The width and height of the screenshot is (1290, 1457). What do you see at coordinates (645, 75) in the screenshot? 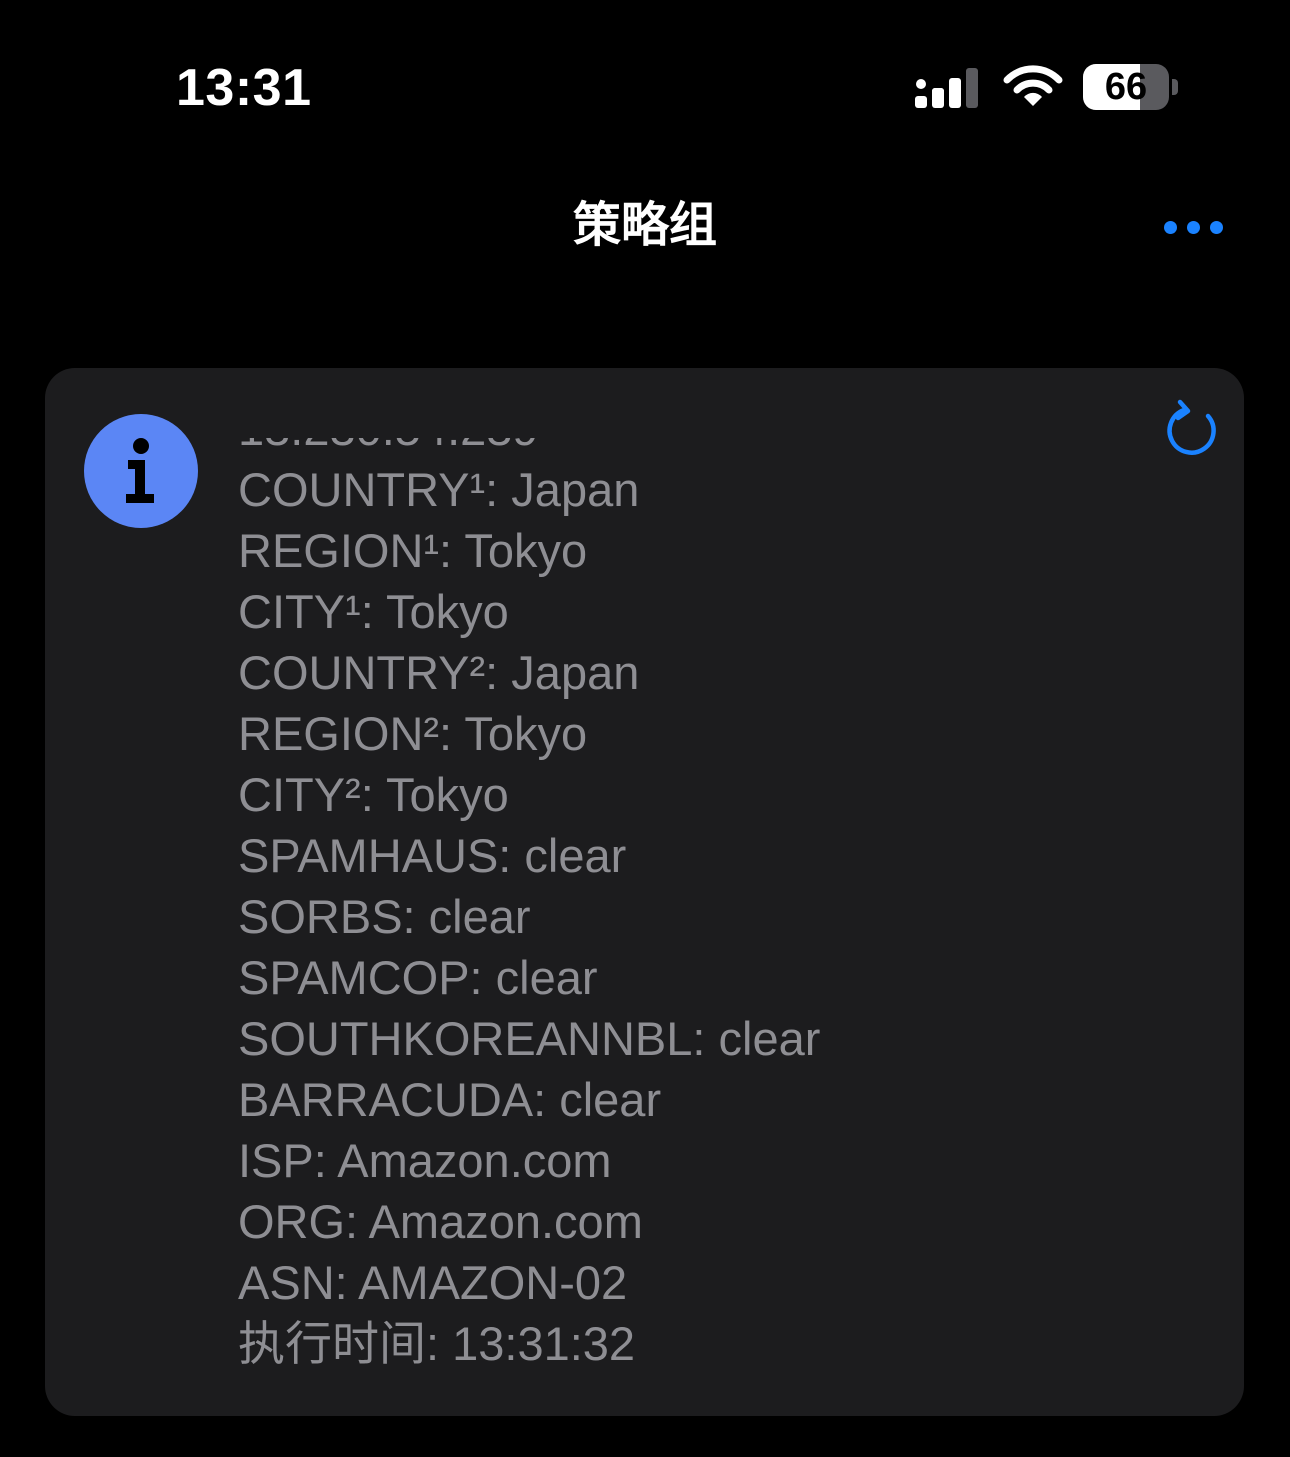
I see `status-bar: 13:31 66` at bounding box center [645, 75].